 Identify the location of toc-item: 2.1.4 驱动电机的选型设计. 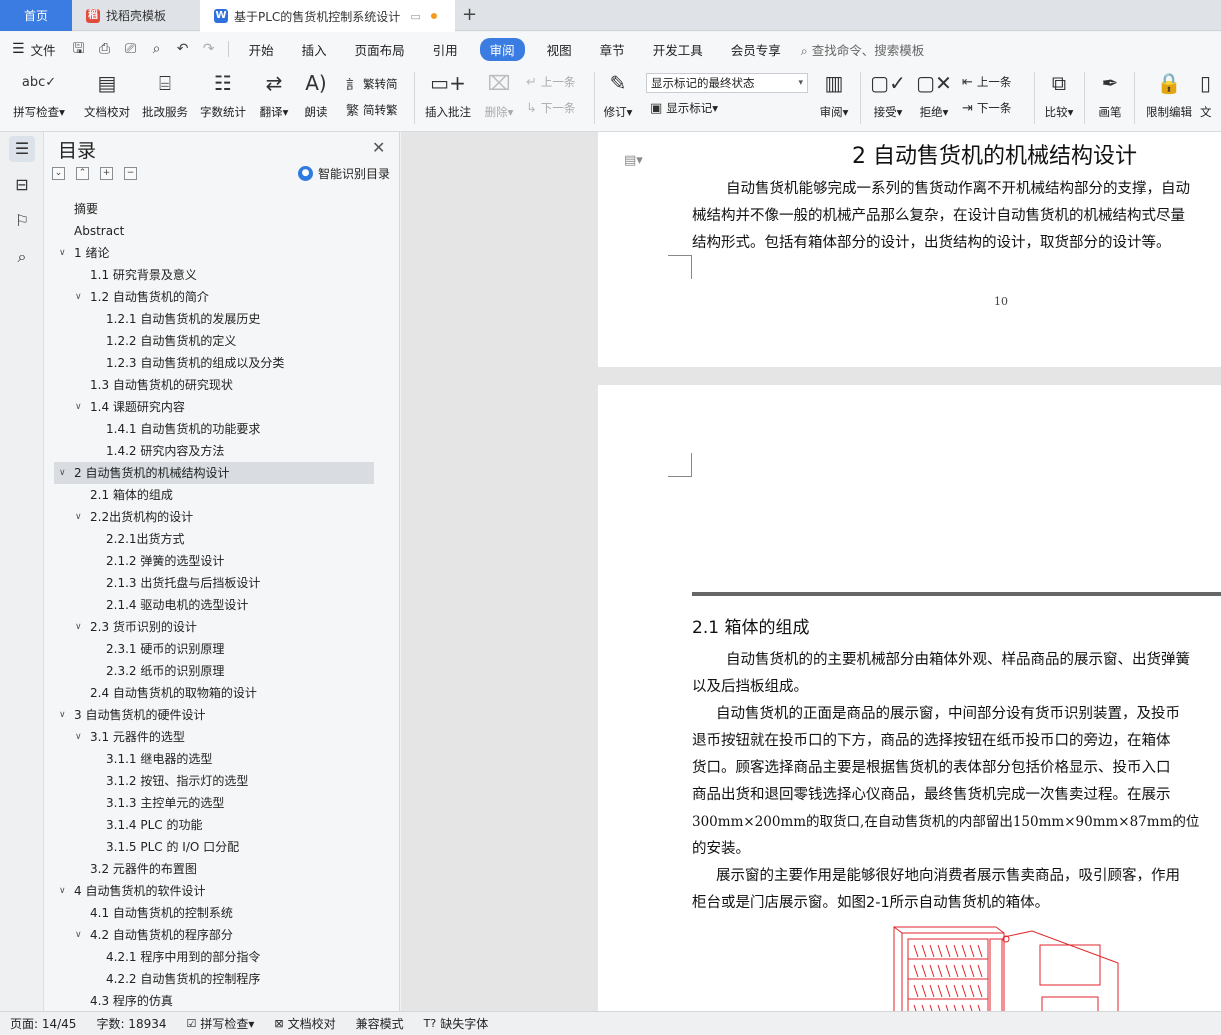
(214, 605).